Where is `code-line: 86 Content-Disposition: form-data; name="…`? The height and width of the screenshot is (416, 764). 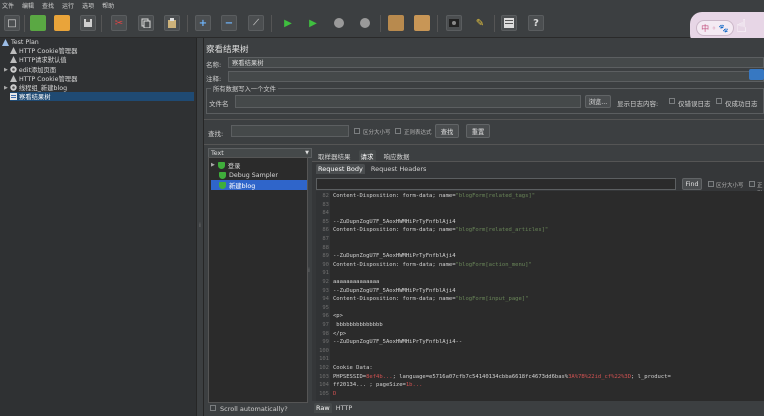 code-line: 86 Content-Disposition: form-data; name="… is located at coordinates (540, 231).